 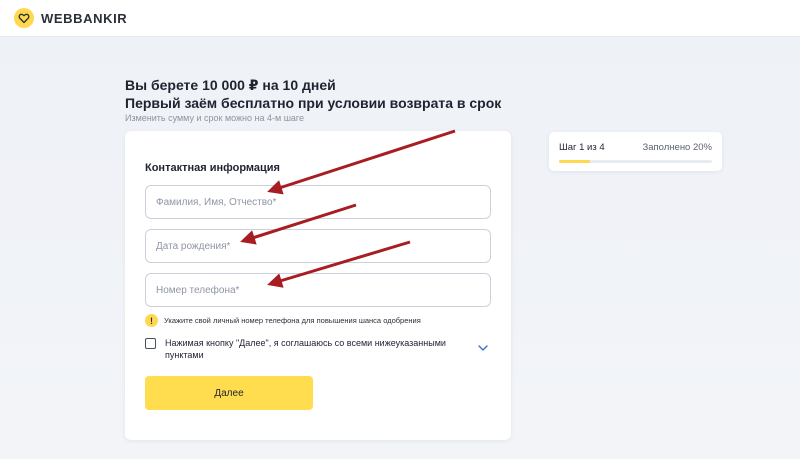 I want to click on progress-bar, so click(x=635, y=161).